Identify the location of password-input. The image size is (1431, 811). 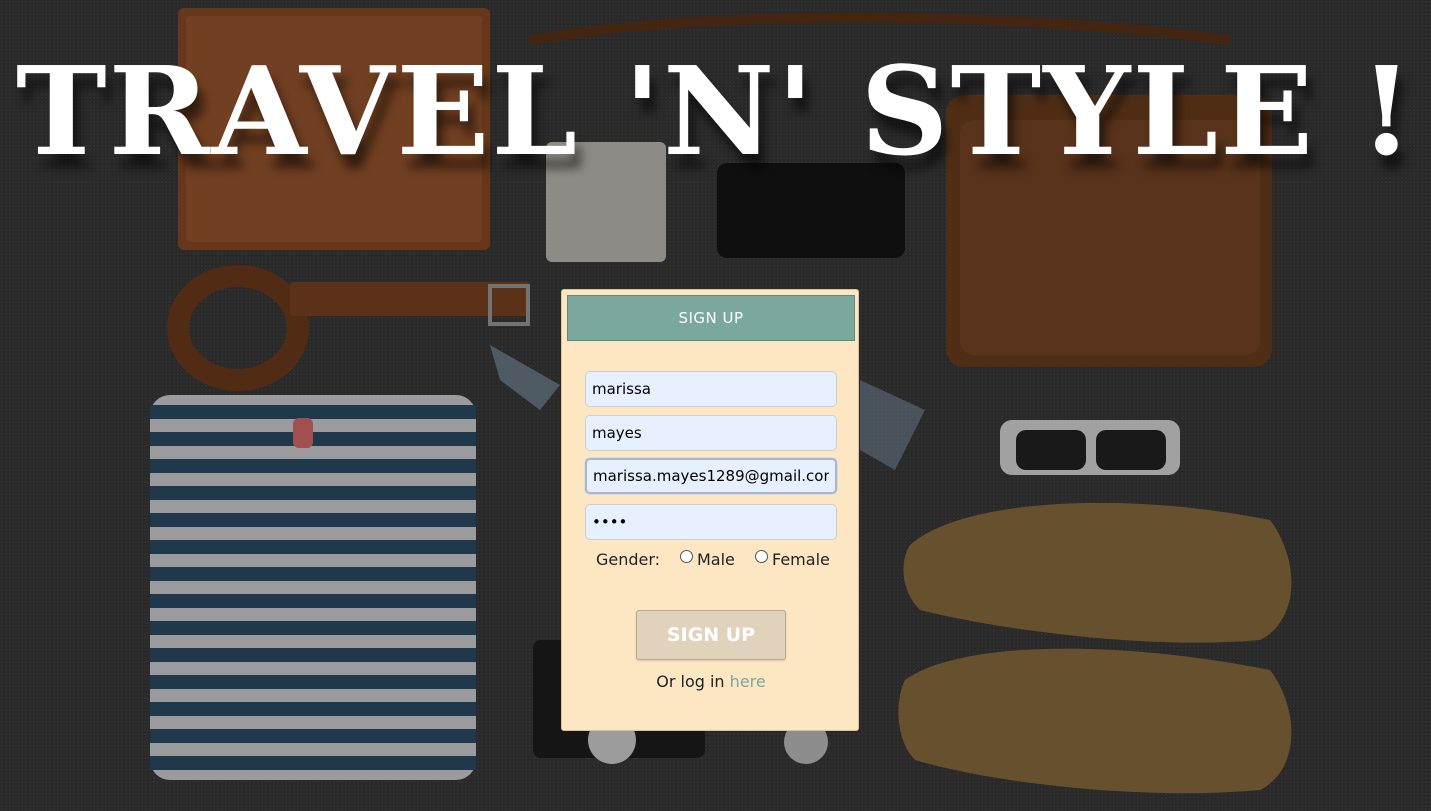
(711, 522).